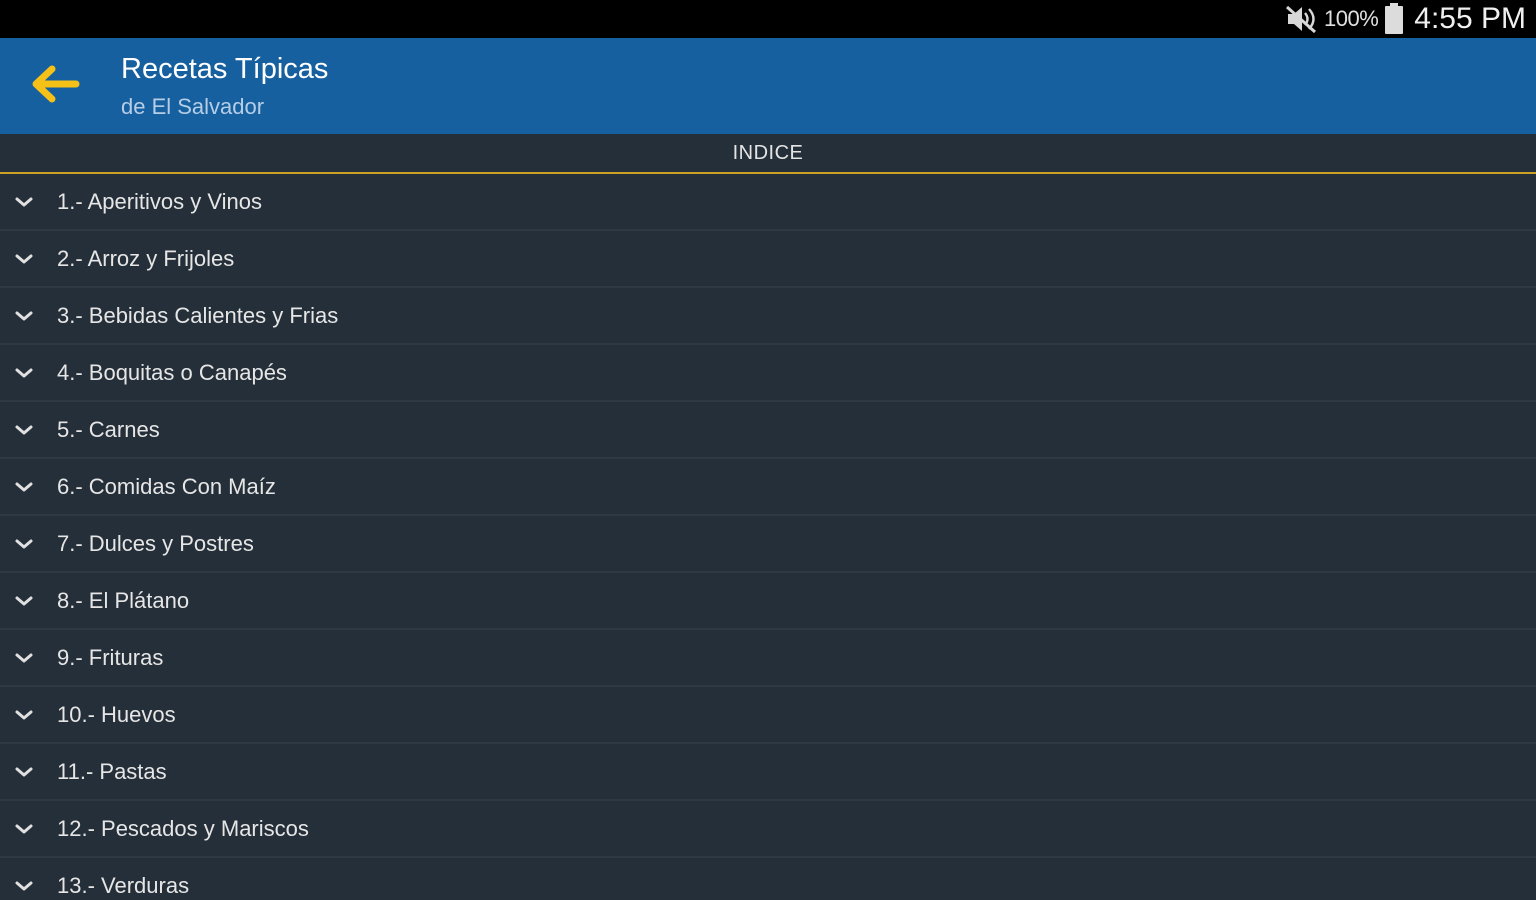 The width and height of the screenshot is (1536, 900). Describe the element at coordinates (193, 106) in the screenshot. I see `app-subtitle: de El Salvador` at that location.